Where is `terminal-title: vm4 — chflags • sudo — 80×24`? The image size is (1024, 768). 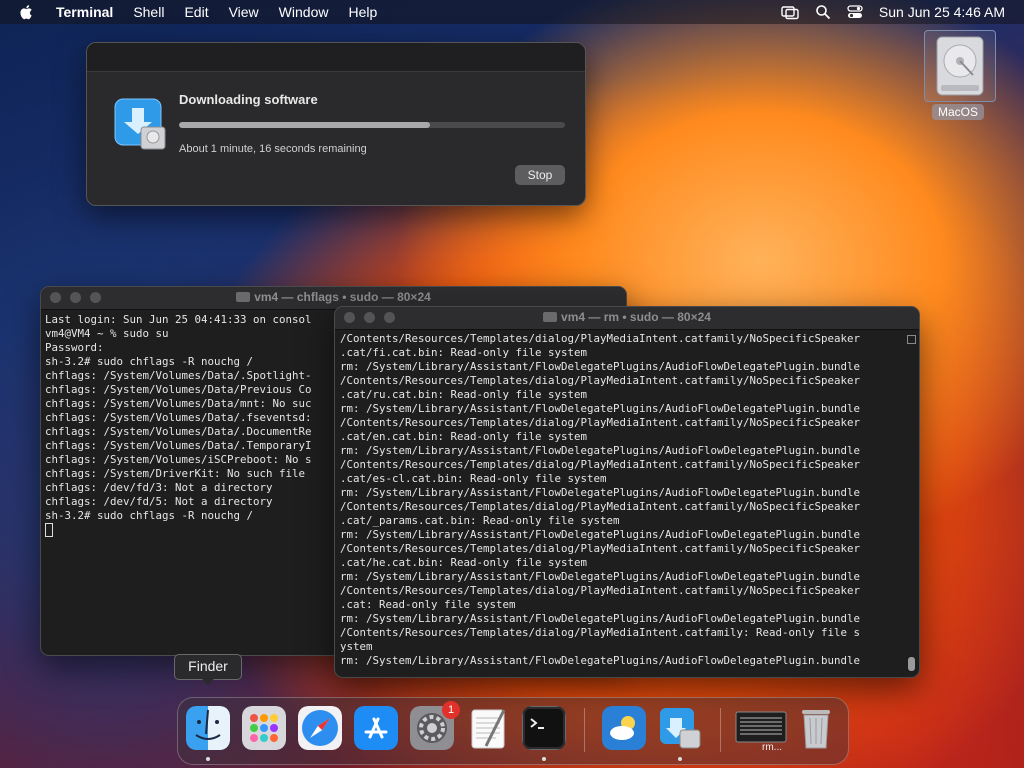
terminal-title: vm4 — chflags • sudo — 80×24 is located at coordinates (342, 297).